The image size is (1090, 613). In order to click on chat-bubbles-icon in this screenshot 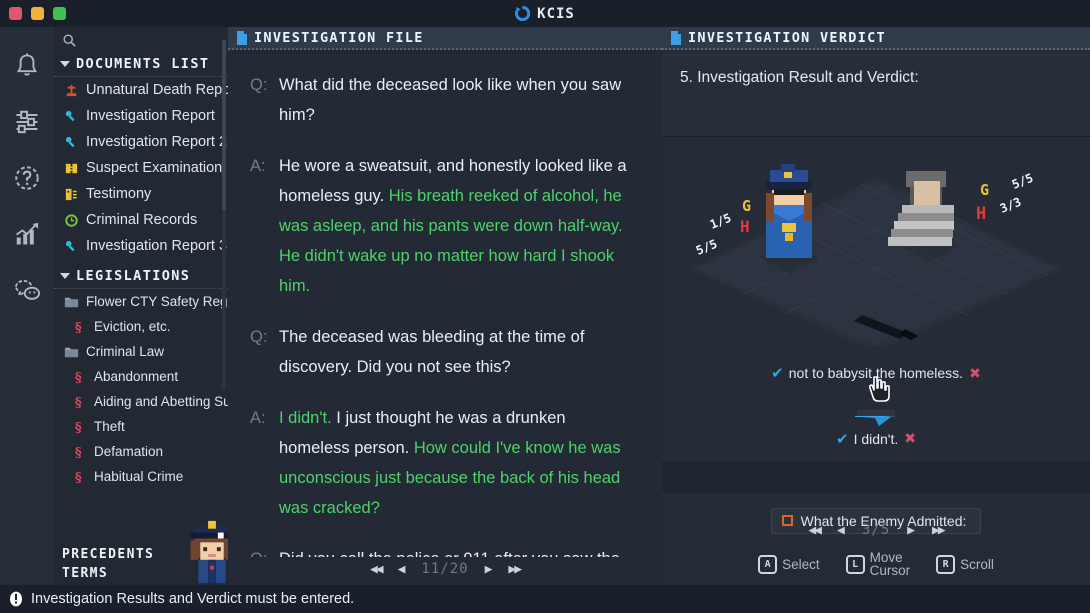, I will do `click(27, 290)`.